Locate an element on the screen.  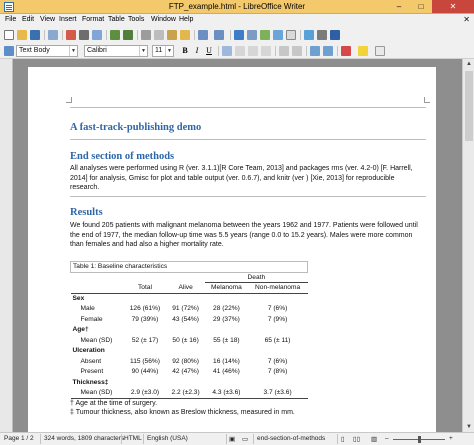
table-cell is located at coordinates (145, 277).